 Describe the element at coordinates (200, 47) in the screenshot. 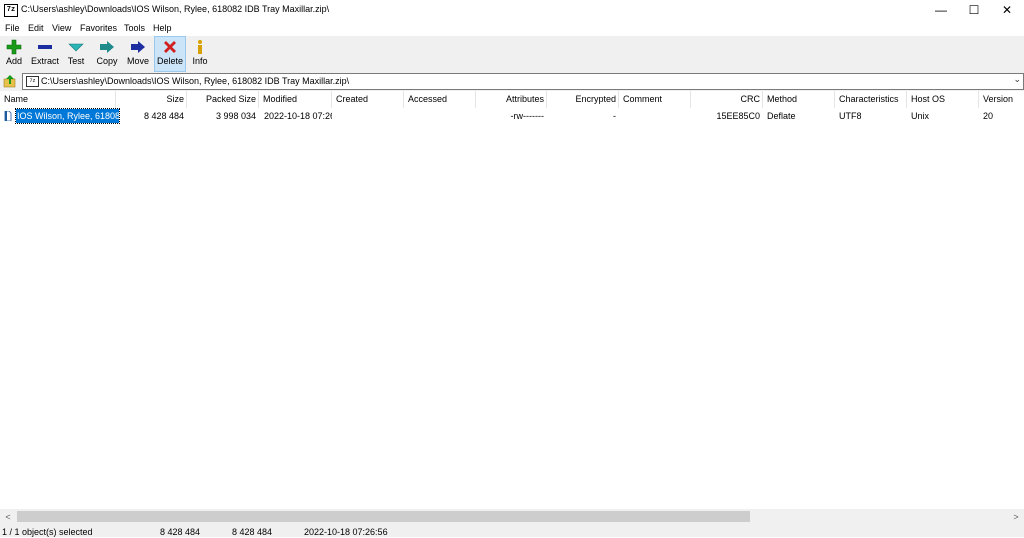

I see `info-icon` at that location.